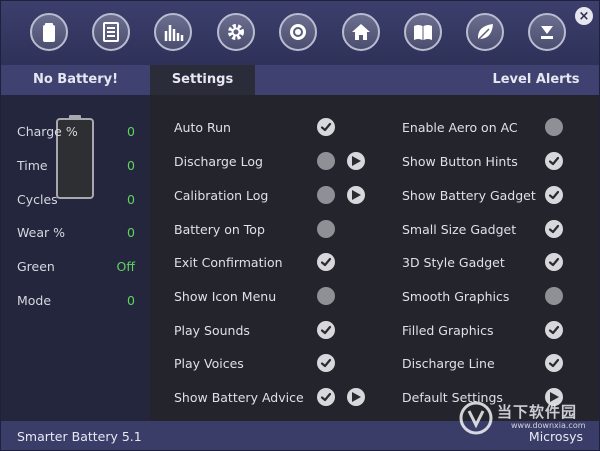 The height and width of the screenshot is (451, 600). What do you see at coordinates (448, 363) in the screenshot?
I see `option-label: Discharge Line` at bounding box center [448, 363].